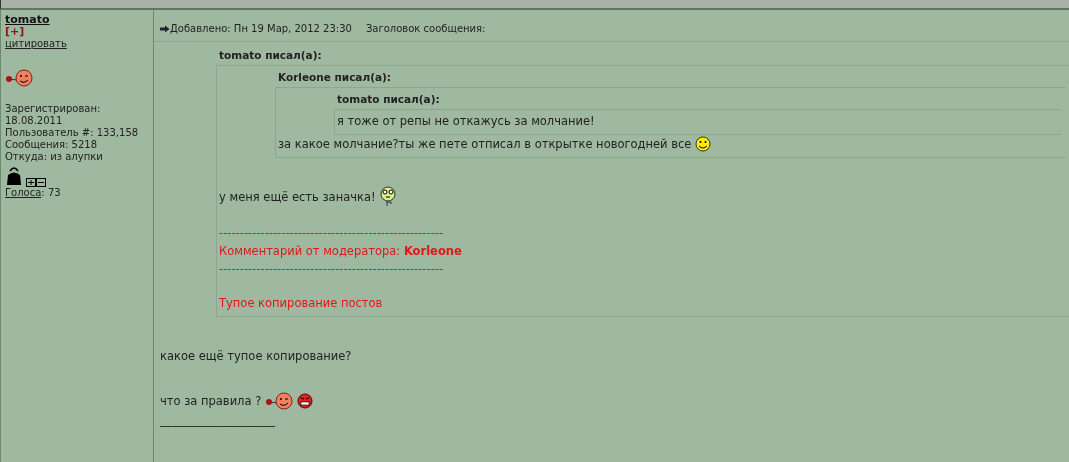 This screenshot has width=1069, height=462. Describe the element at coordinates (387, 197) in the screenshot. I see `dazed-smiley-icon` at that location.